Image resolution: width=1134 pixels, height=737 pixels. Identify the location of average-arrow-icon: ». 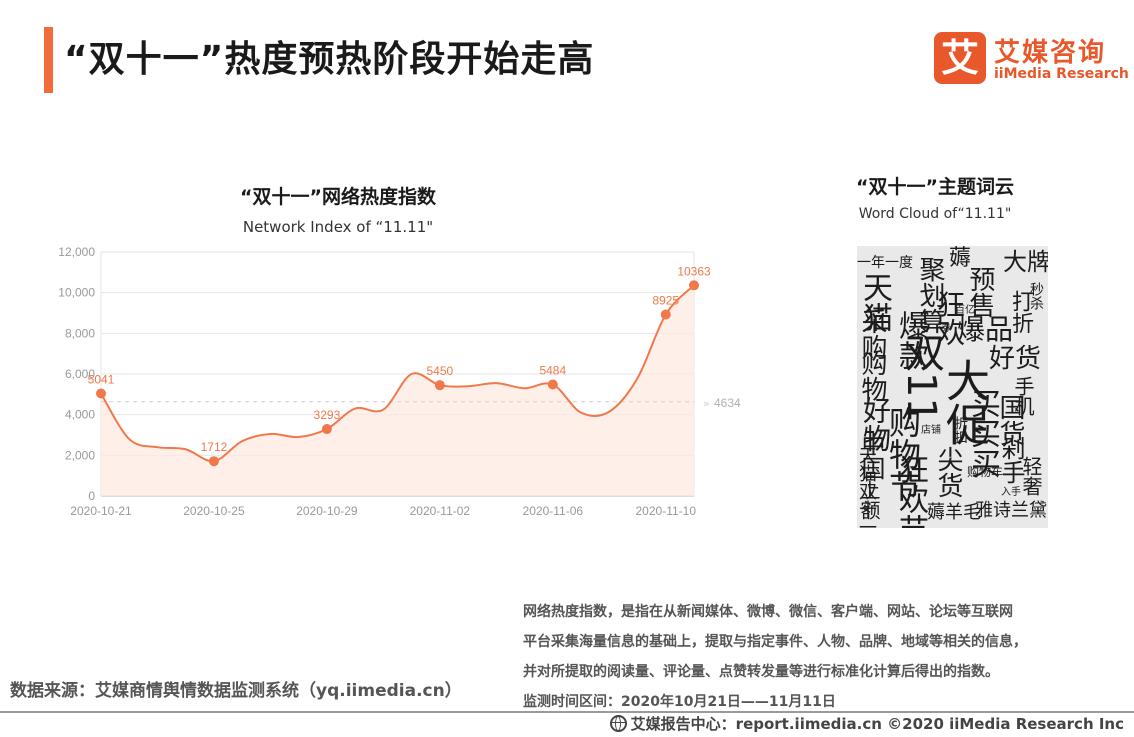
(706, 403).